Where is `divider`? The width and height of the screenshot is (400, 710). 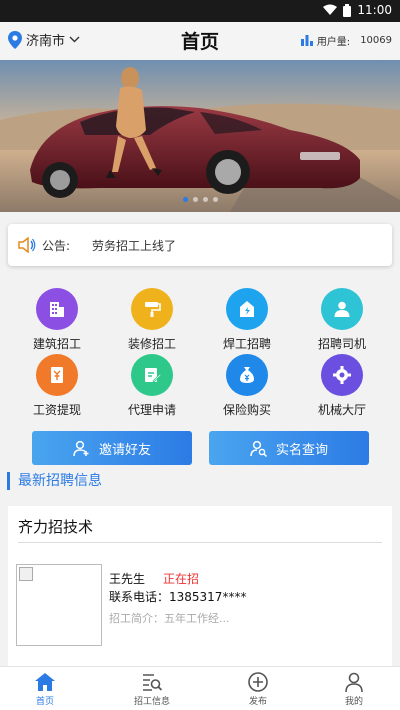 divider is located at coordinates (200, 542).